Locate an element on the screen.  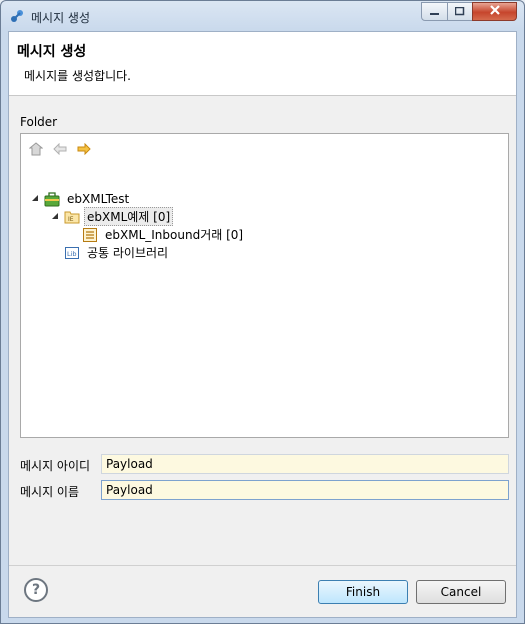
home-icon is located at coordinates (36, 149).